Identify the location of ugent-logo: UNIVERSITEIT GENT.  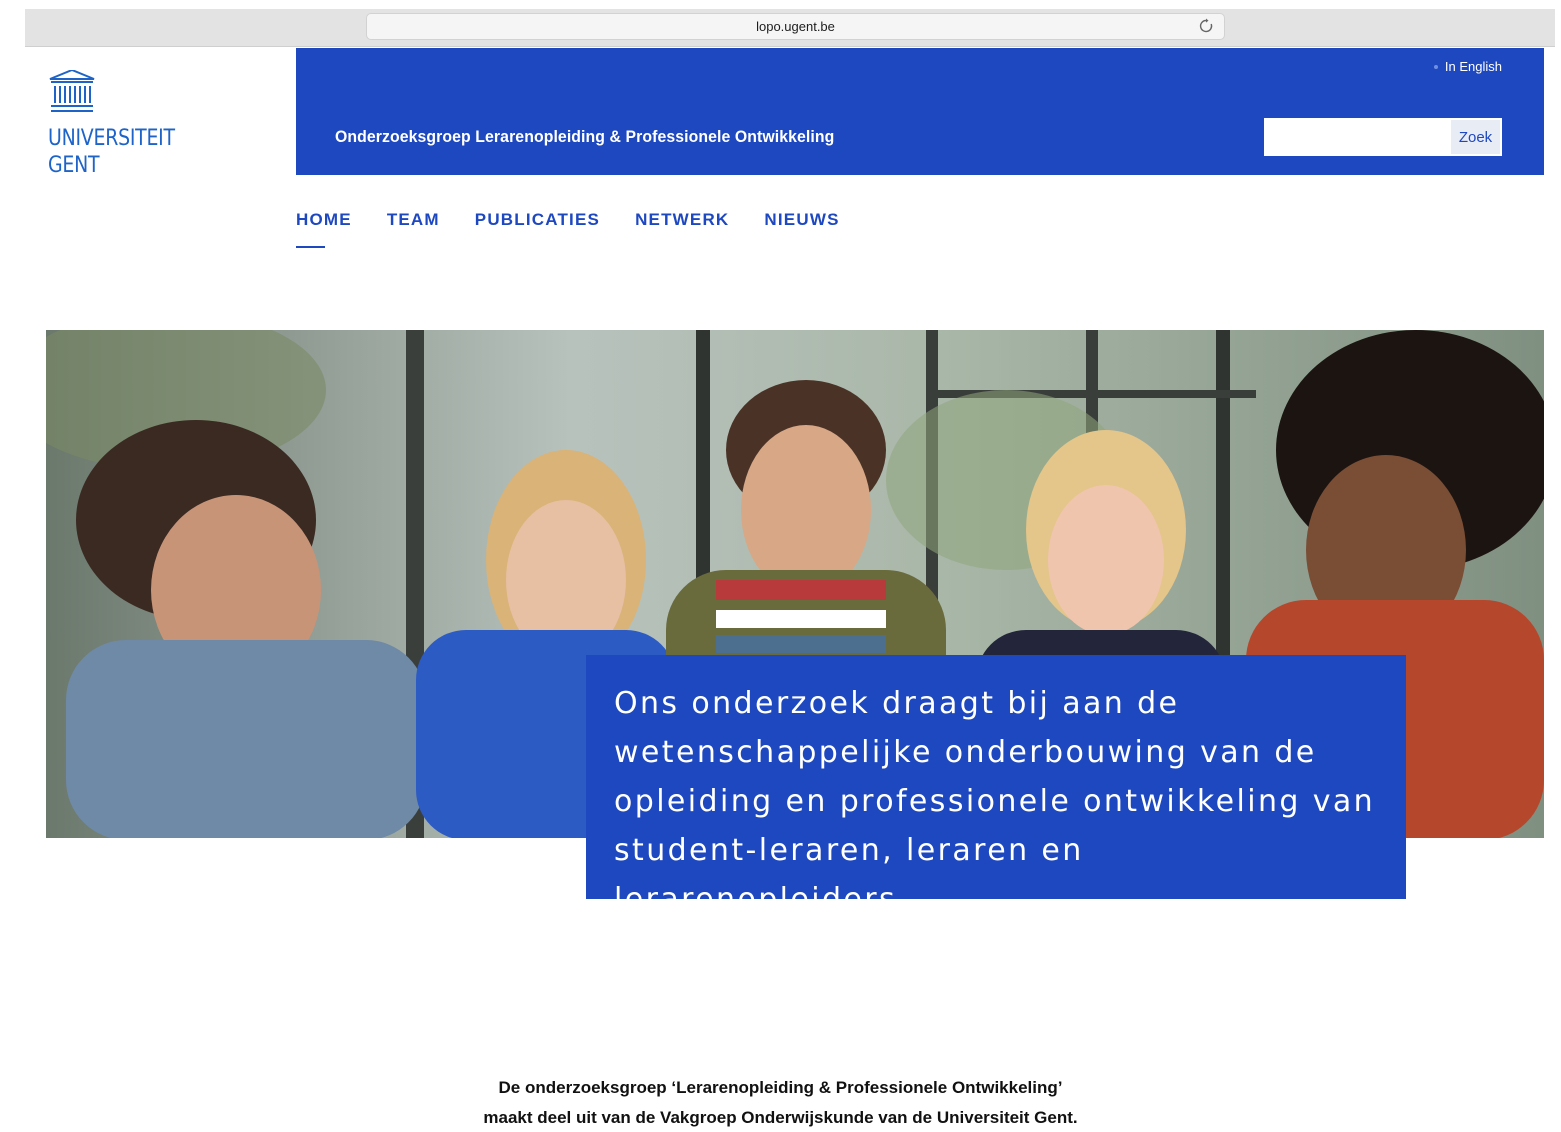
(148, 125).